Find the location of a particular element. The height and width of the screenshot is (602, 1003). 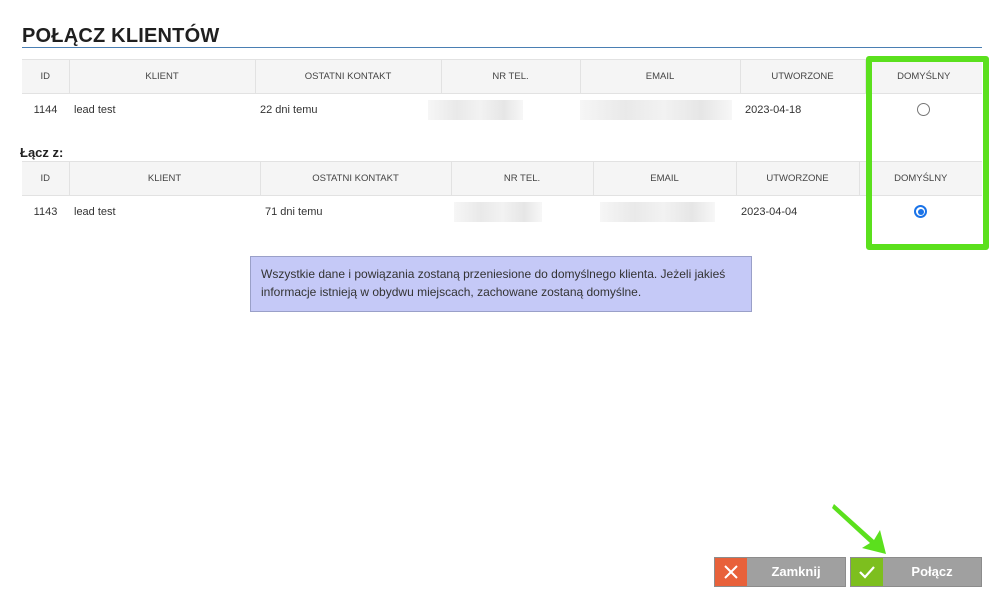

close-button: Zamknij is located at coordinates (780, 572).